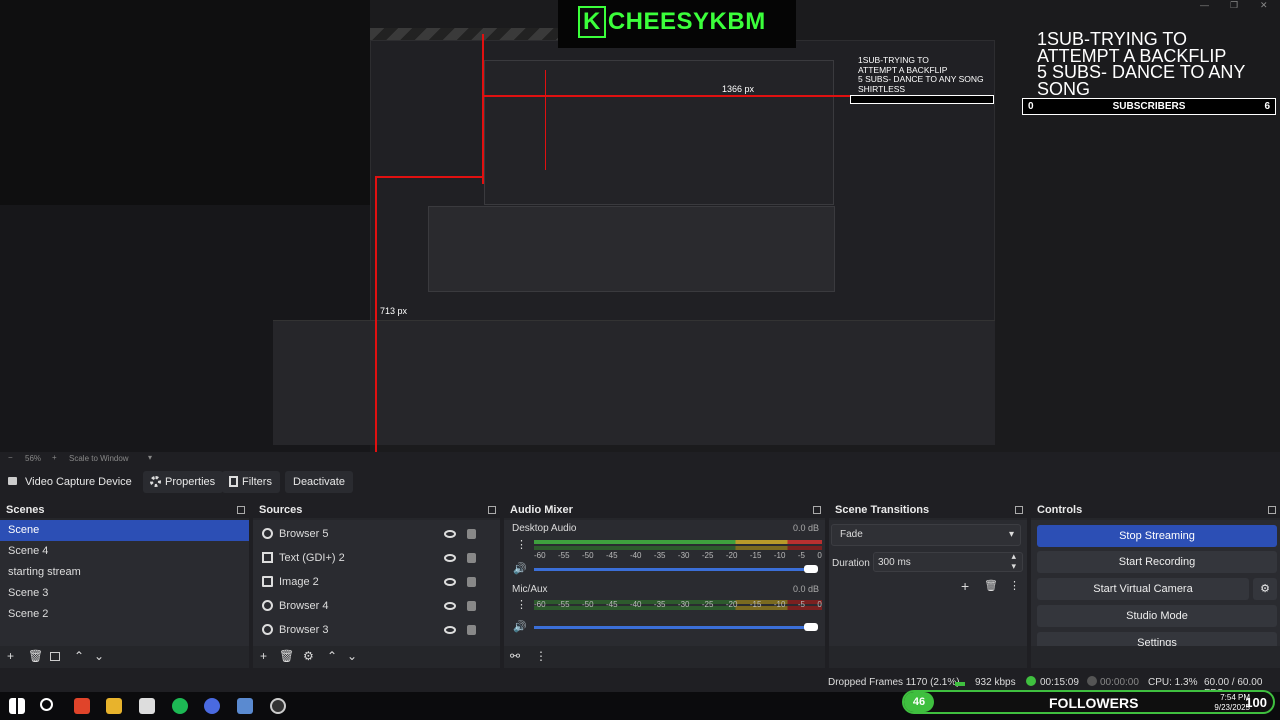 This screenshot has width=1280, height=720. Describe the element at coordinates (1204, 5) in the screenshot. I see `minimize-icon: —` at that location.